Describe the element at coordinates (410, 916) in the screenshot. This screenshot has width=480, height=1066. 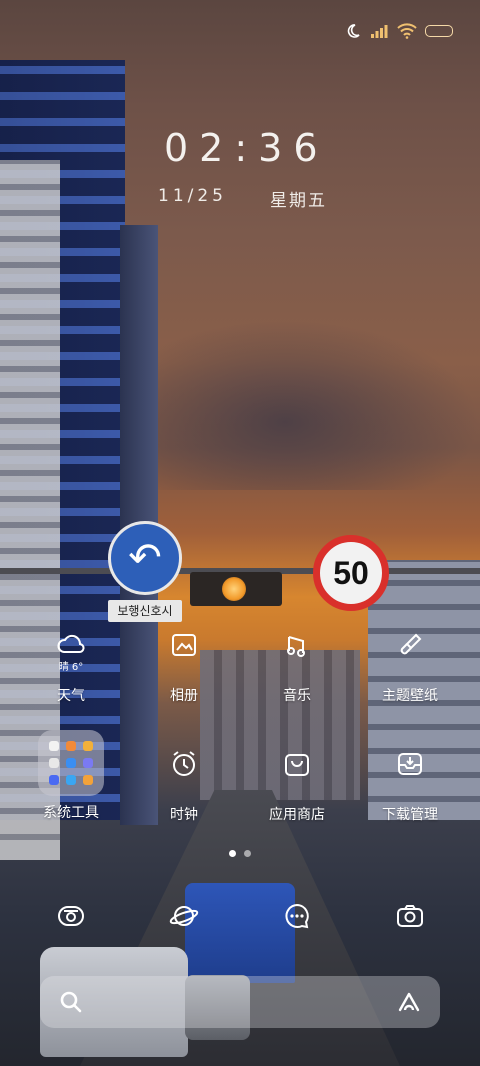
I see `camera-icon` at that location.